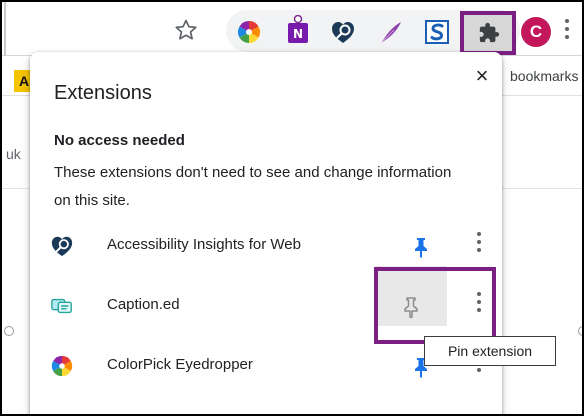 This screenshot has width=584, height=416. I want to click on bookmark-star-icon, so click(186, 30).